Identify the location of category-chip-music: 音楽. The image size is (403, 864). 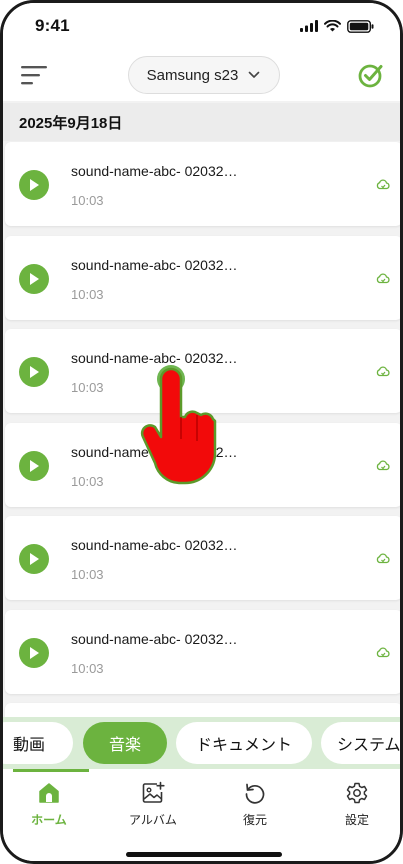
(125, 743).